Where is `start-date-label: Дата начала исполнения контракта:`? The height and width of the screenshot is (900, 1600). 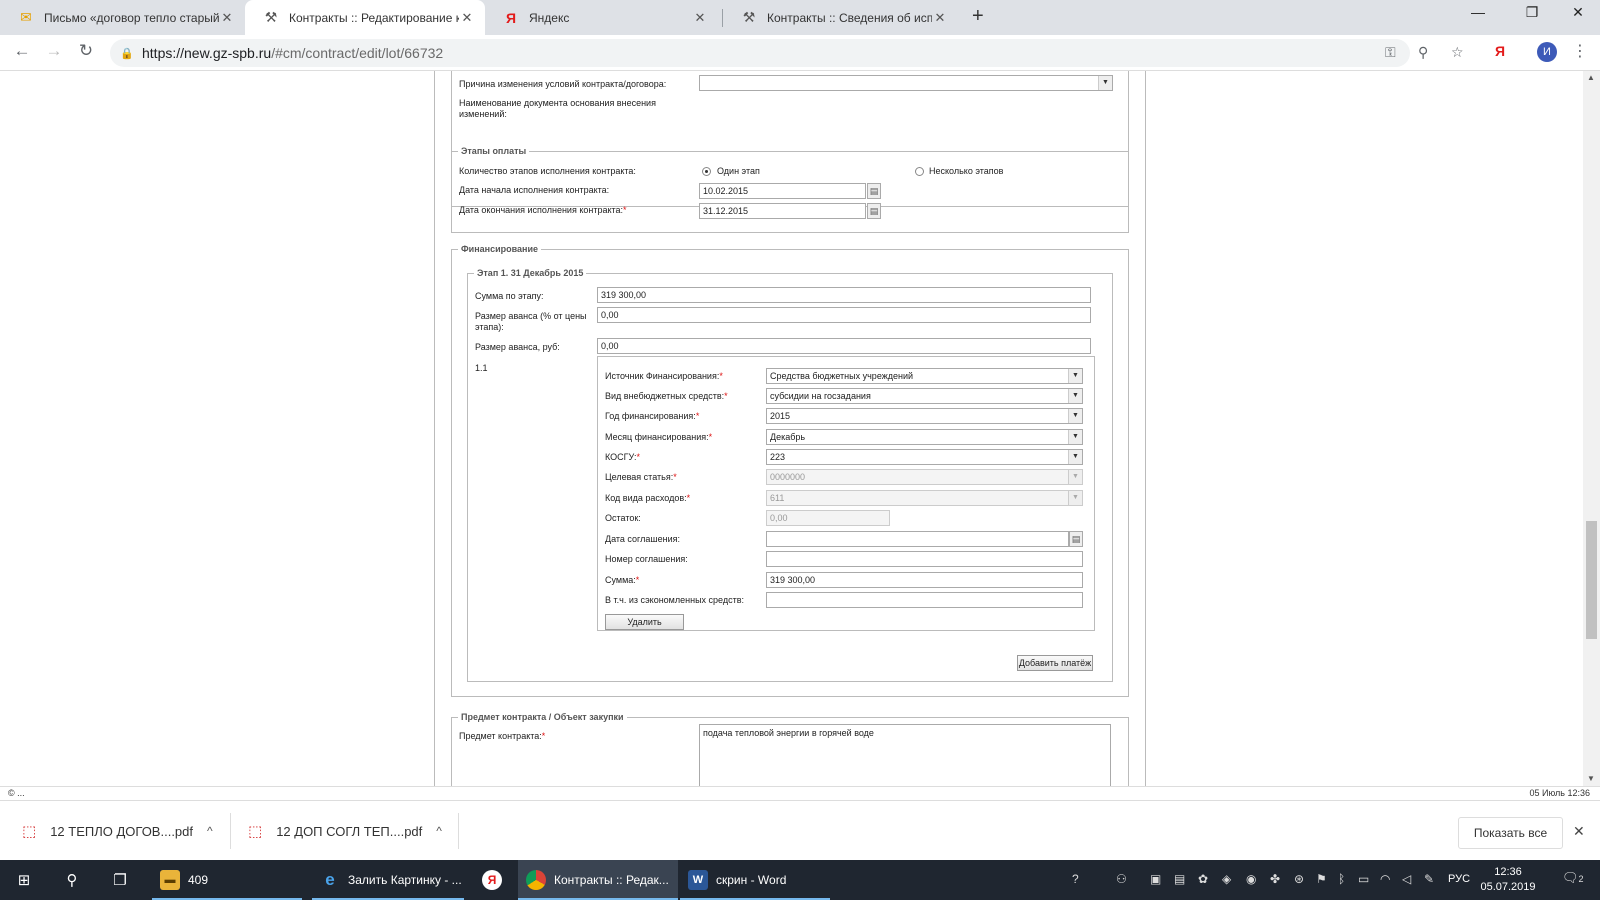
start-date-label: Дата начала исполнения контракта: is located at coordinates (534, 190).